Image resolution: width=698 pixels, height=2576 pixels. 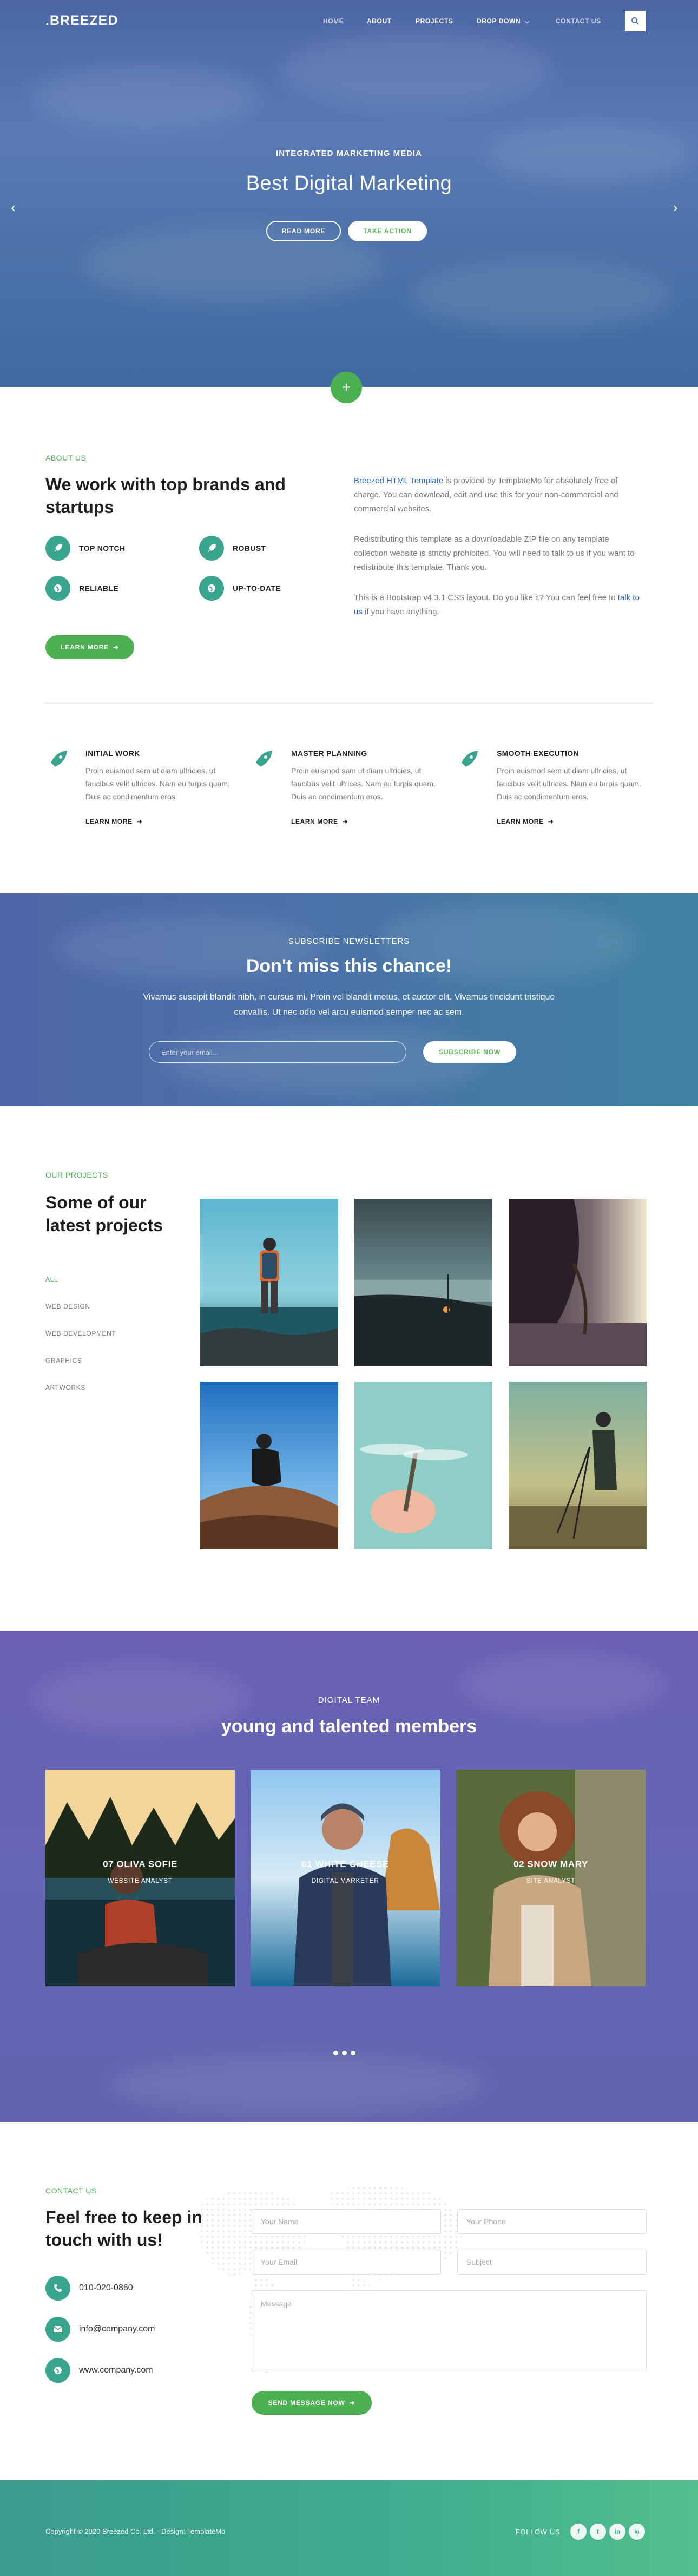 I want to click on filter-all: ALL, so click(x=51, y=1279).